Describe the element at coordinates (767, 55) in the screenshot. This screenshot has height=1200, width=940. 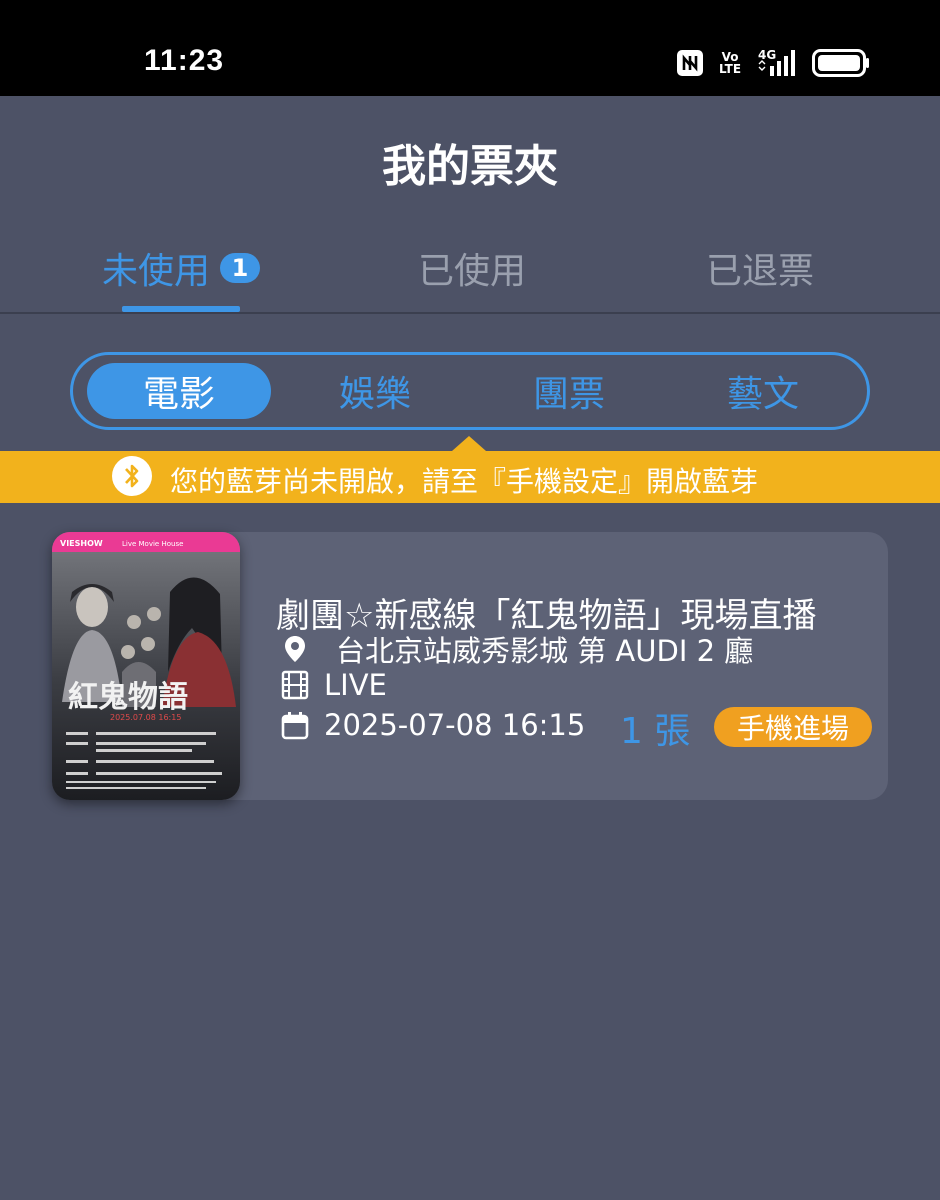
I see `svg-text: 4G` at that location.